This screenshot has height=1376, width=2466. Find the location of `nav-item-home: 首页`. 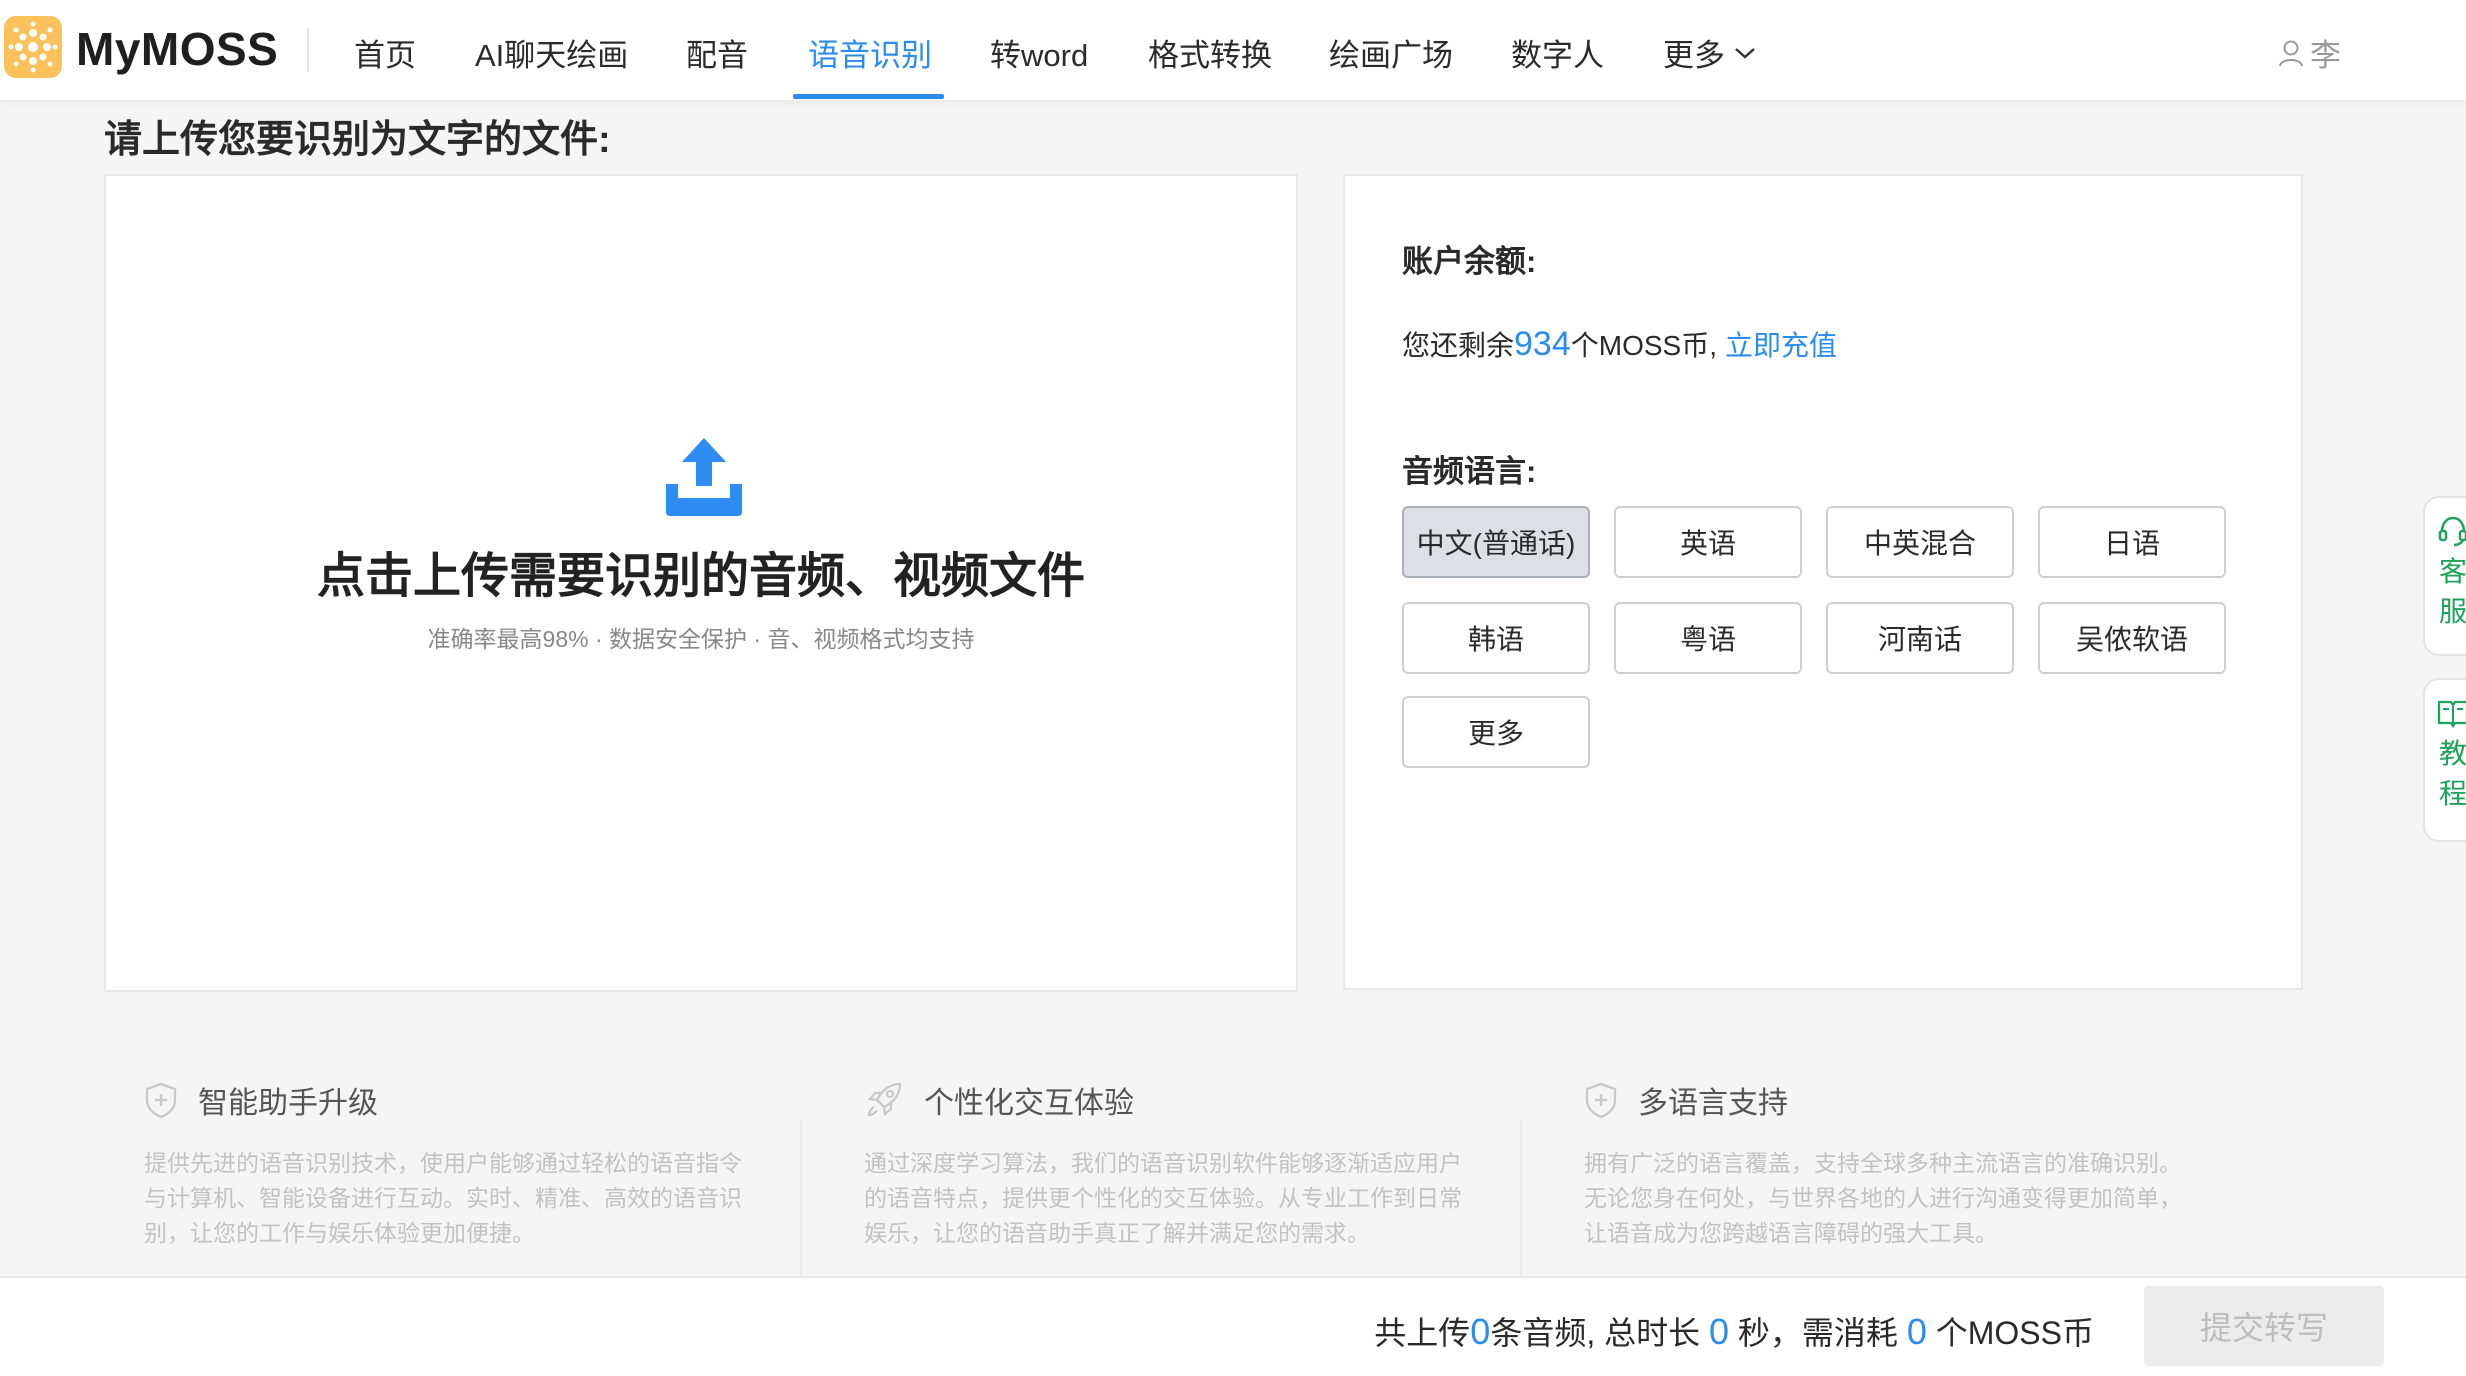

nav-item-home: 首页 is located at coordinates (385, 52).